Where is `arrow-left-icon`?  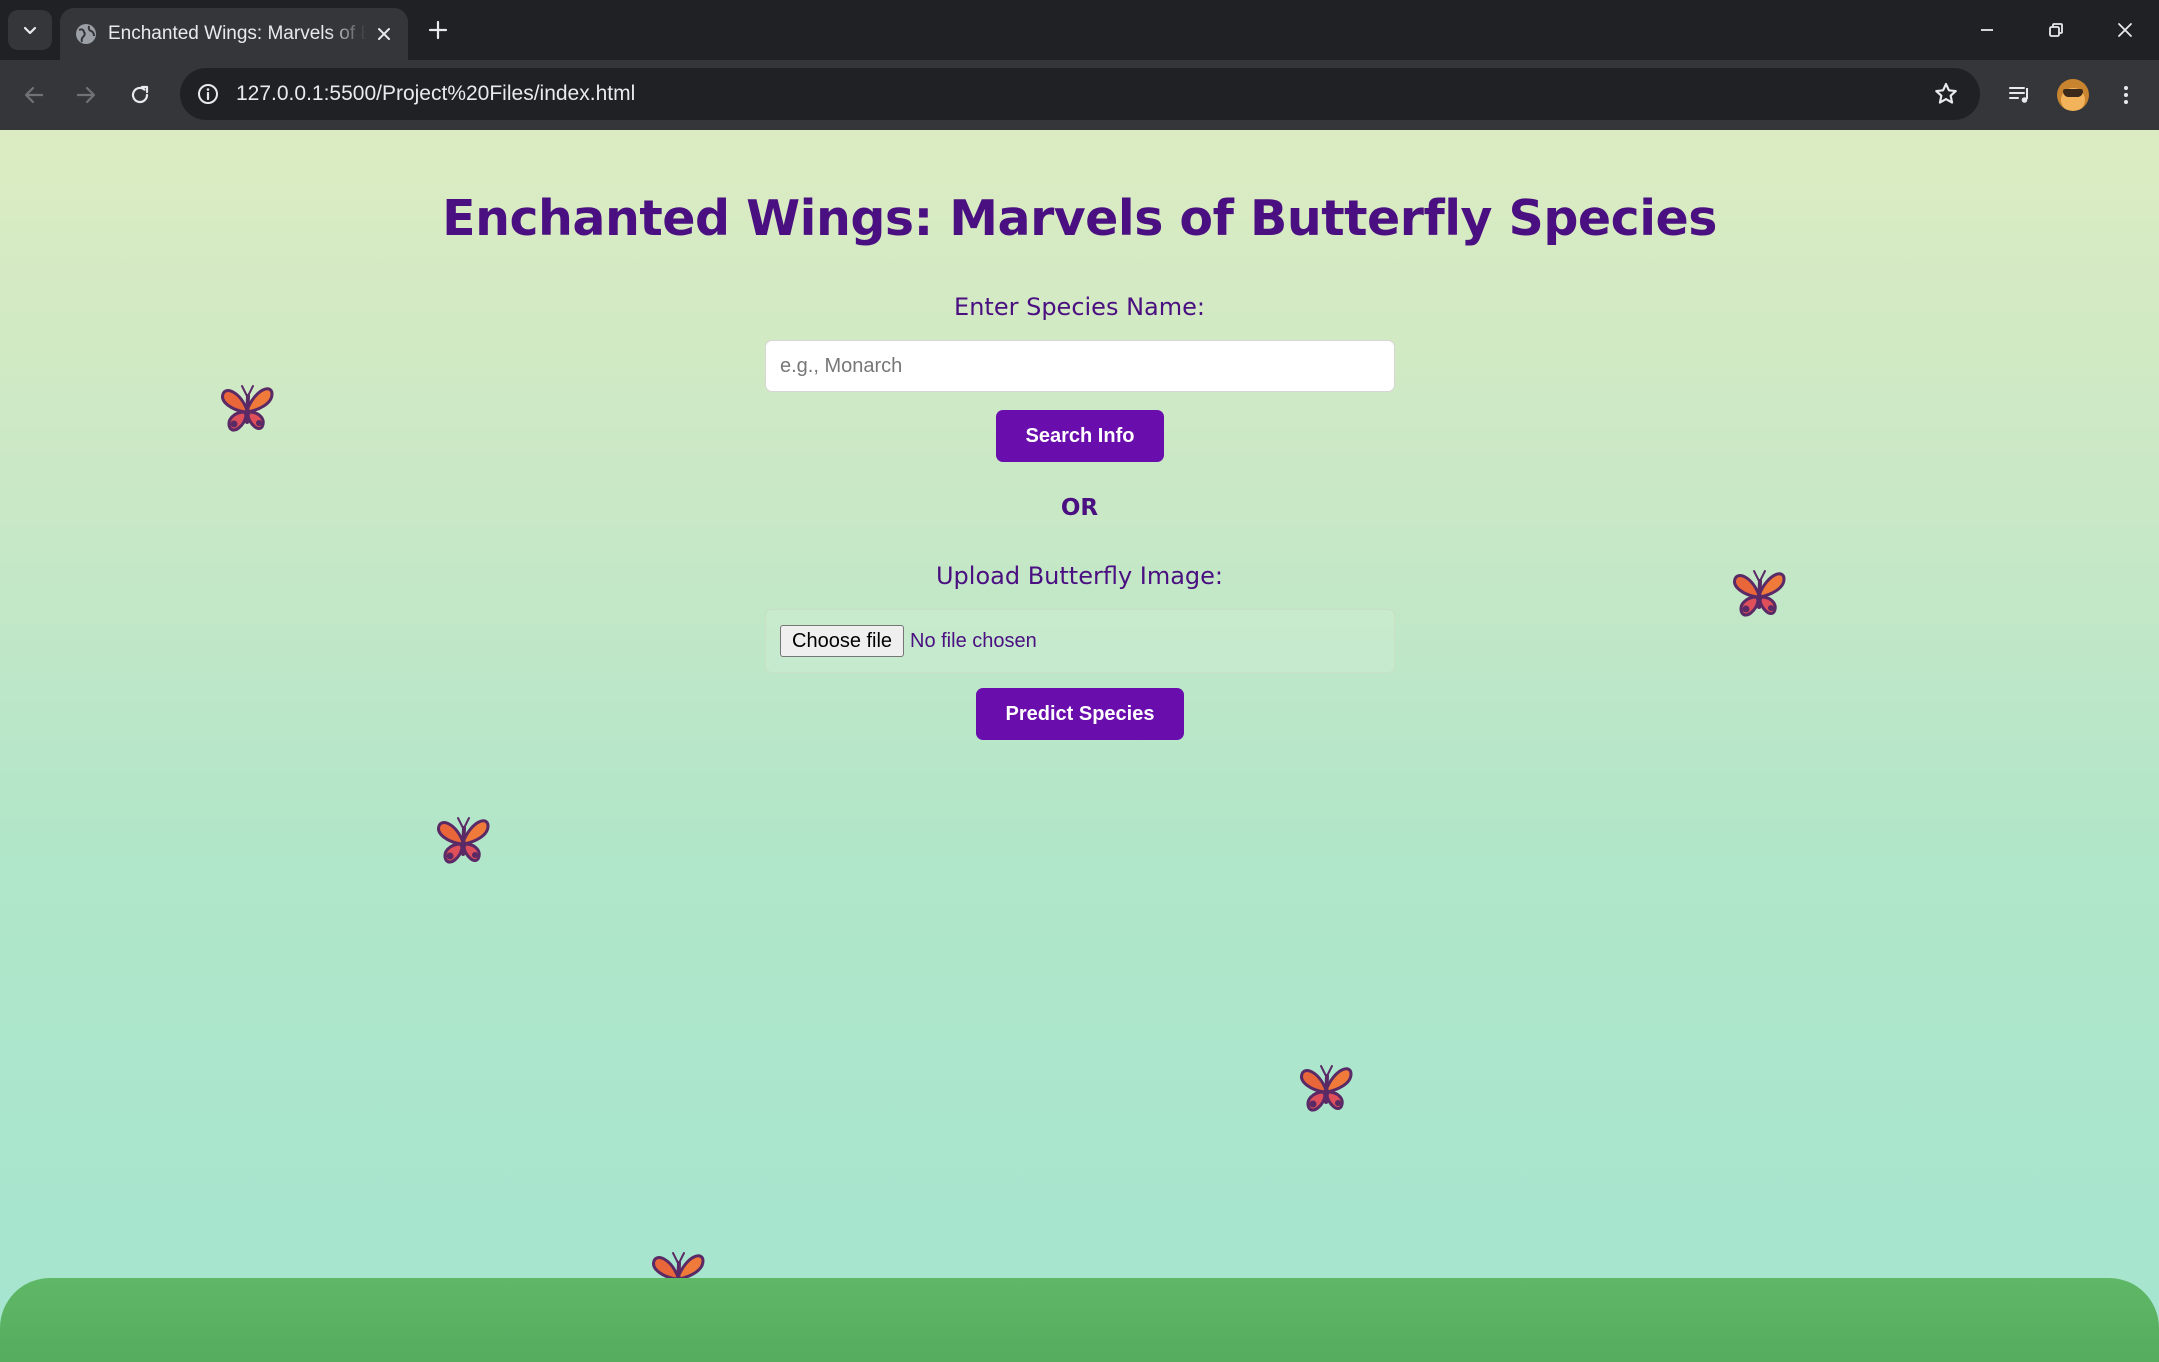 arrow-left-icon is located at coordinates (34, 95).